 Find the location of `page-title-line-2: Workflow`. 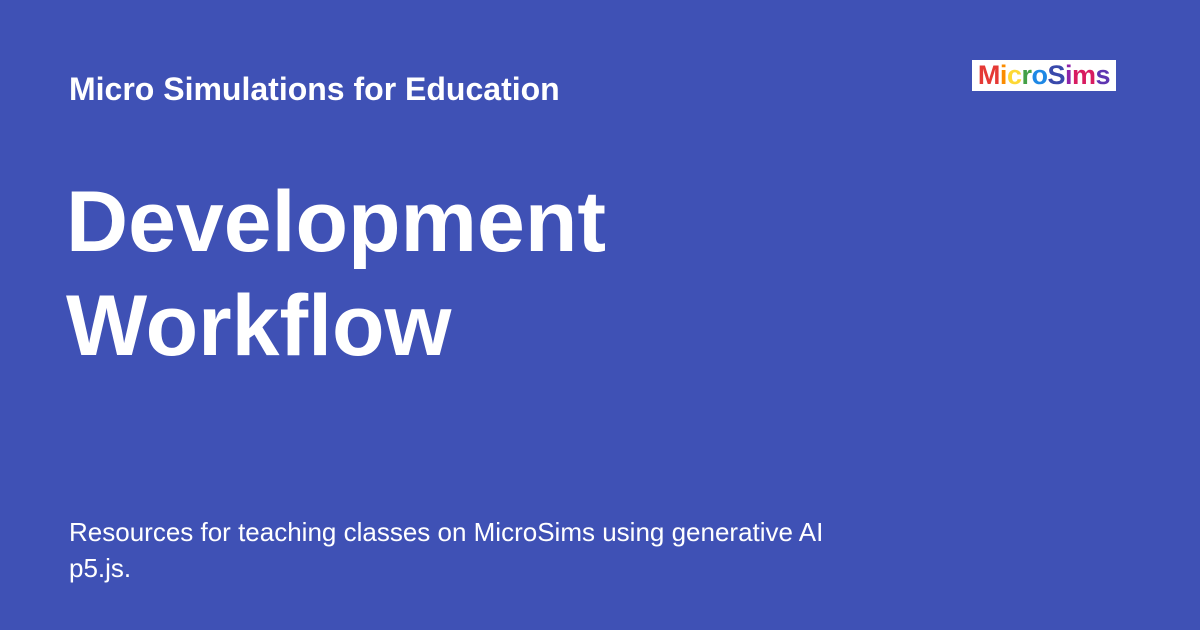

page-title-line-2: Workflow is located at coordinates (259, 326).